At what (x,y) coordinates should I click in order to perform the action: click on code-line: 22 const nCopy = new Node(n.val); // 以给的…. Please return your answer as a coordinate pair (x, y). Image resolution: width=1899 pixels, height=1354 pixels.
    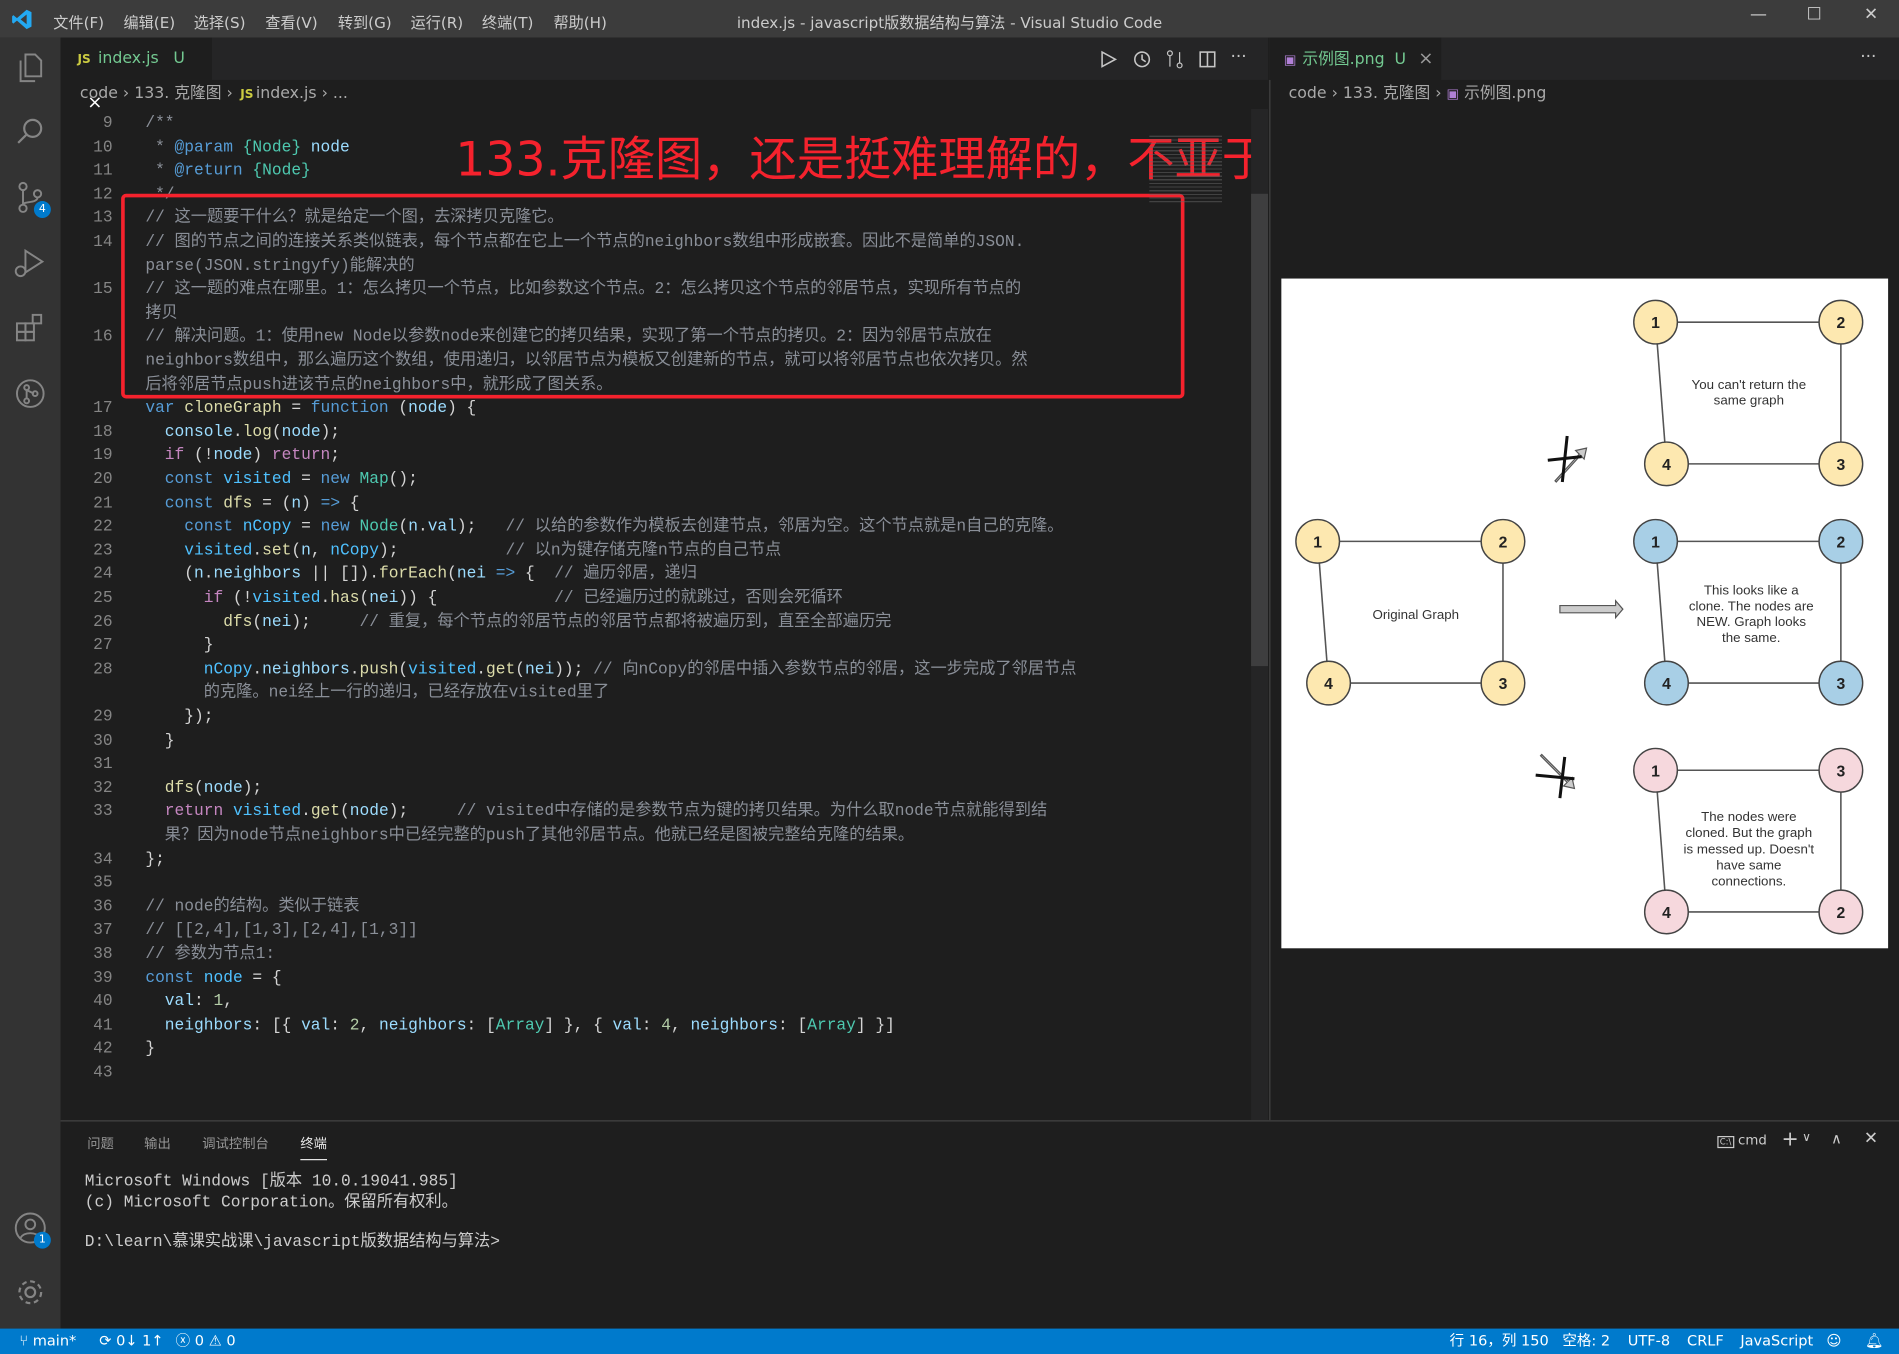
    Looking at the image, I should click on (600, 528).